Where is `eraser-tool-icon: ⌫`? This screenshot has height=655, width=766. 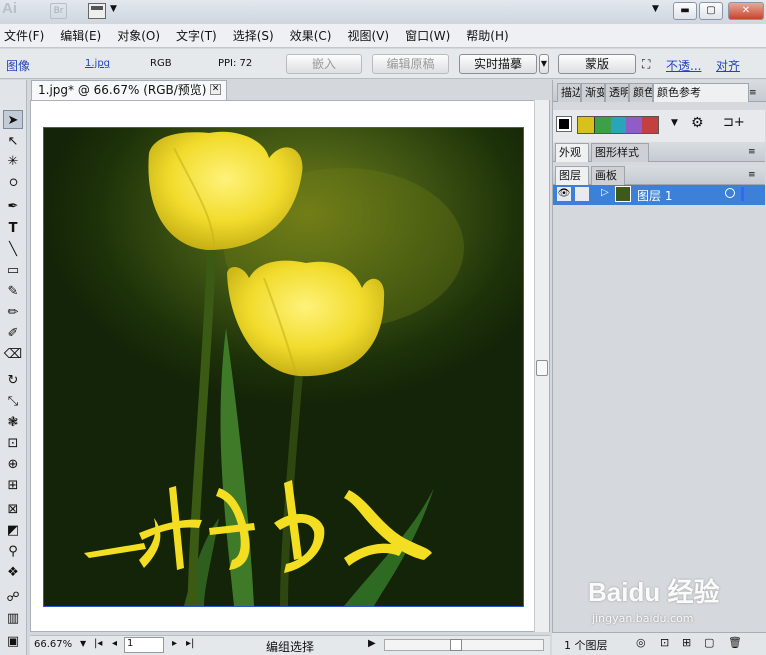 eraser-tool-icon: ⌫ is located at coordinates (13, 354).